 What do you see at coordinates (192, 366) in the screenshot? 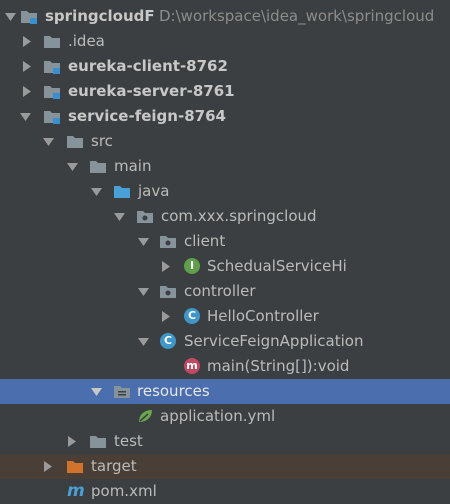
I see `method-icon: m` at bounding box center [192, 366].